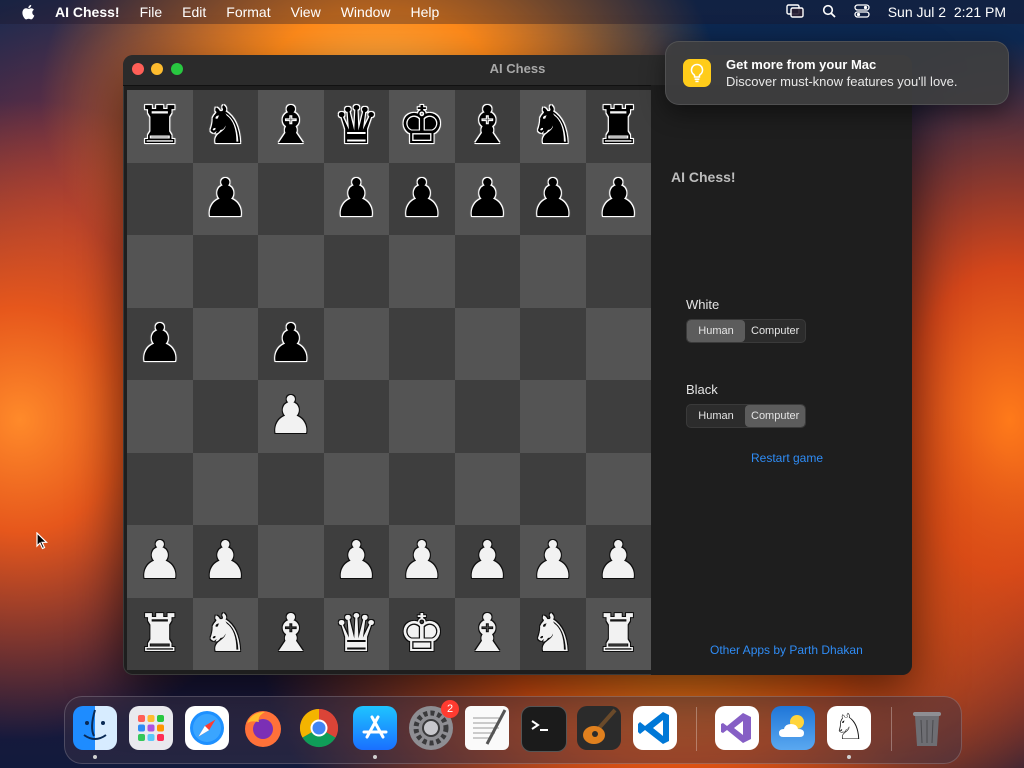  I want to click on square-e6, so click(422, 271).